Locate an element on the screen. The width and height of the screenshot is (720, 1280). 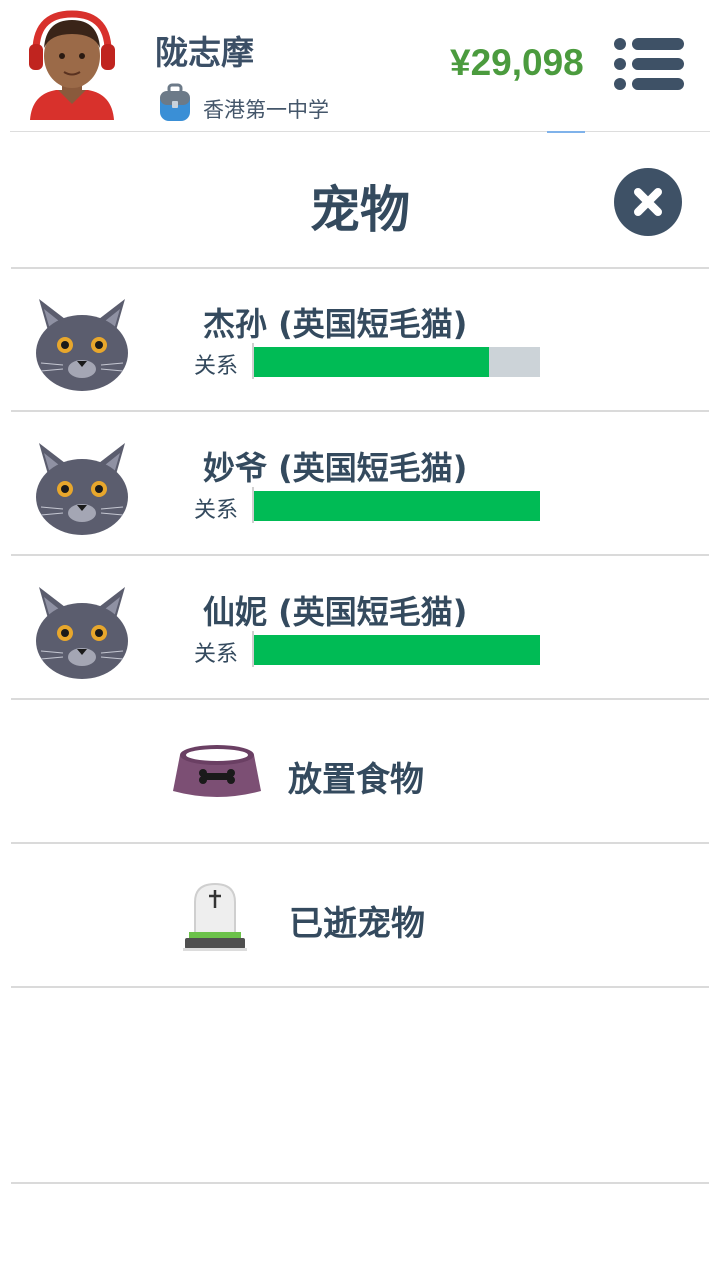
player-name: 陇志摩 is located at coordinates (204, 52).